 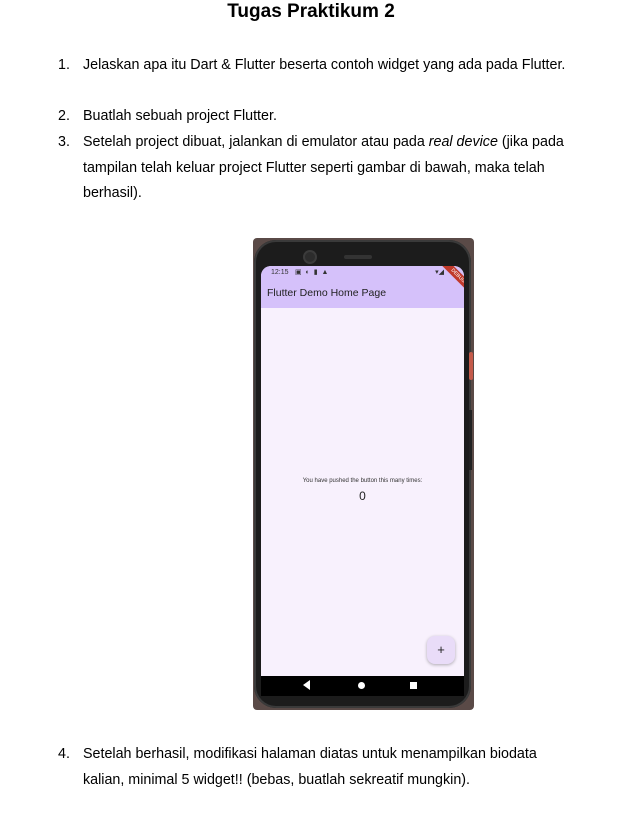 What do you see at coordinates (470, 440) in the screenshot?
I see `phone-volume-button` at bounding box center [470, 440].